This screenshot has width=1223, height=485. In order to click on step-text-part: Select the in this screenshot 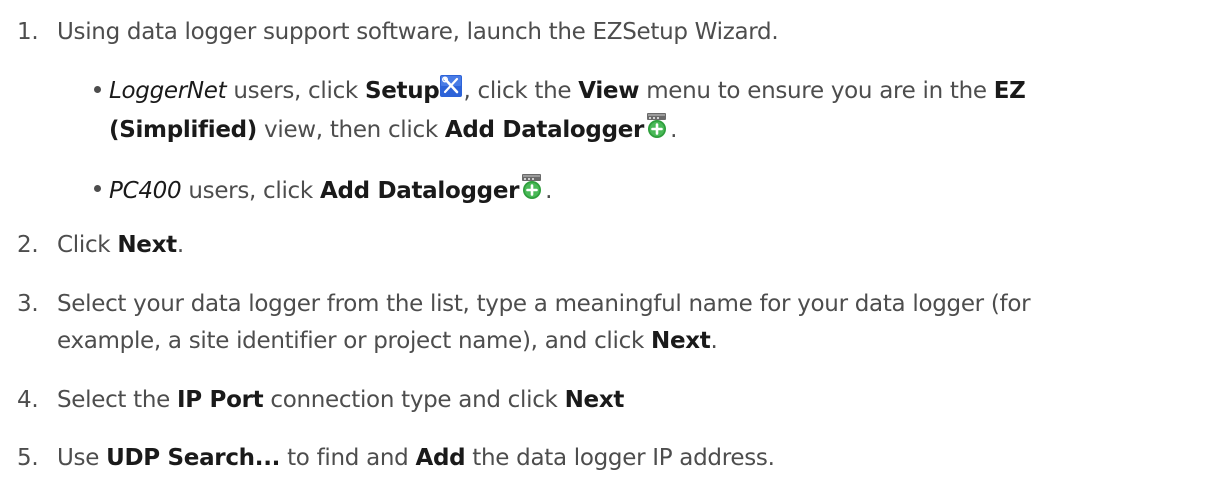, I will do `click(117, 400)`.